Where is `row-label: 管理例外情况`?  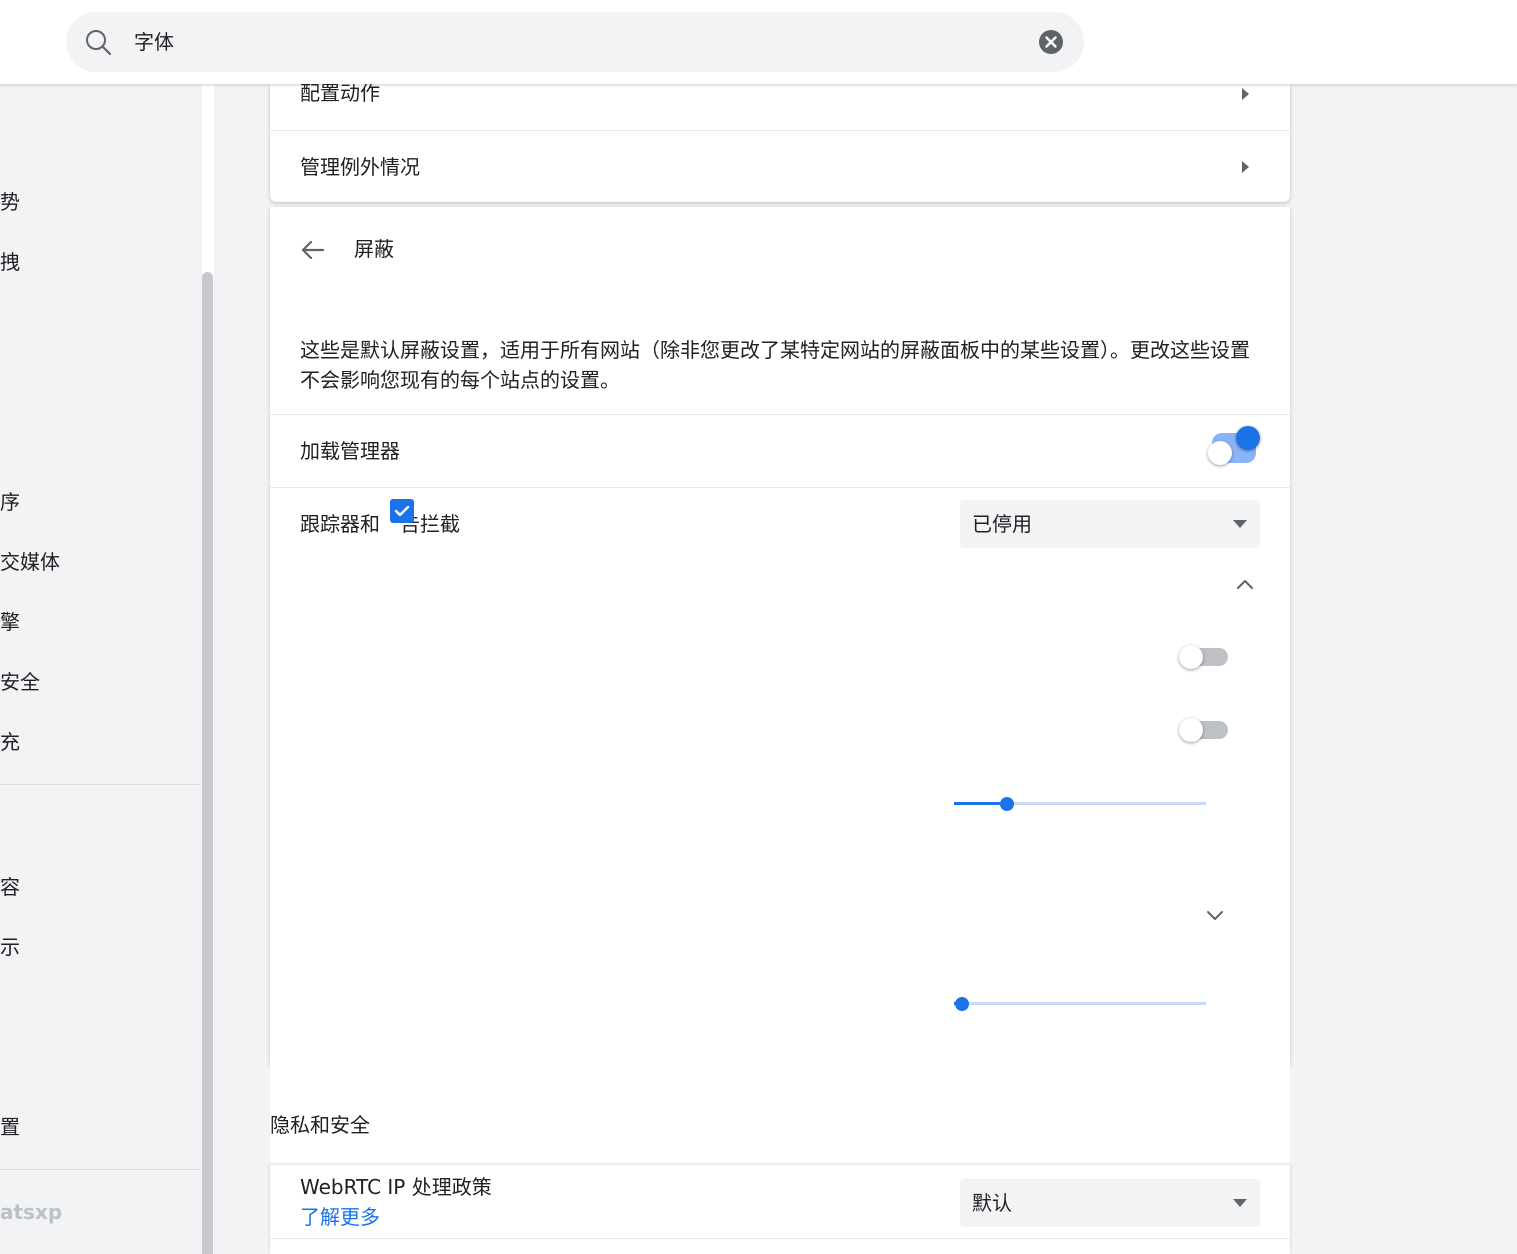 row-label: 管理例外情况 is located at coordinates (360, 167).